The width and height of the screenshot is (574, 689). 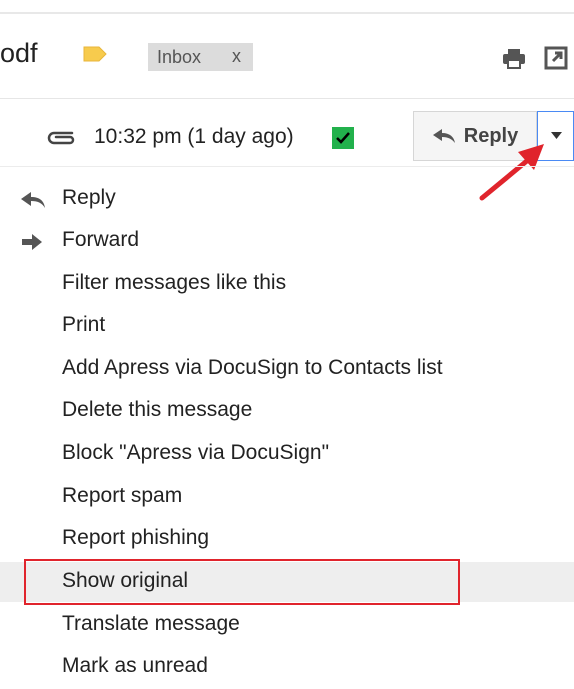 I want to click on menu-item-label: Reply, so click(x=89, y=197).